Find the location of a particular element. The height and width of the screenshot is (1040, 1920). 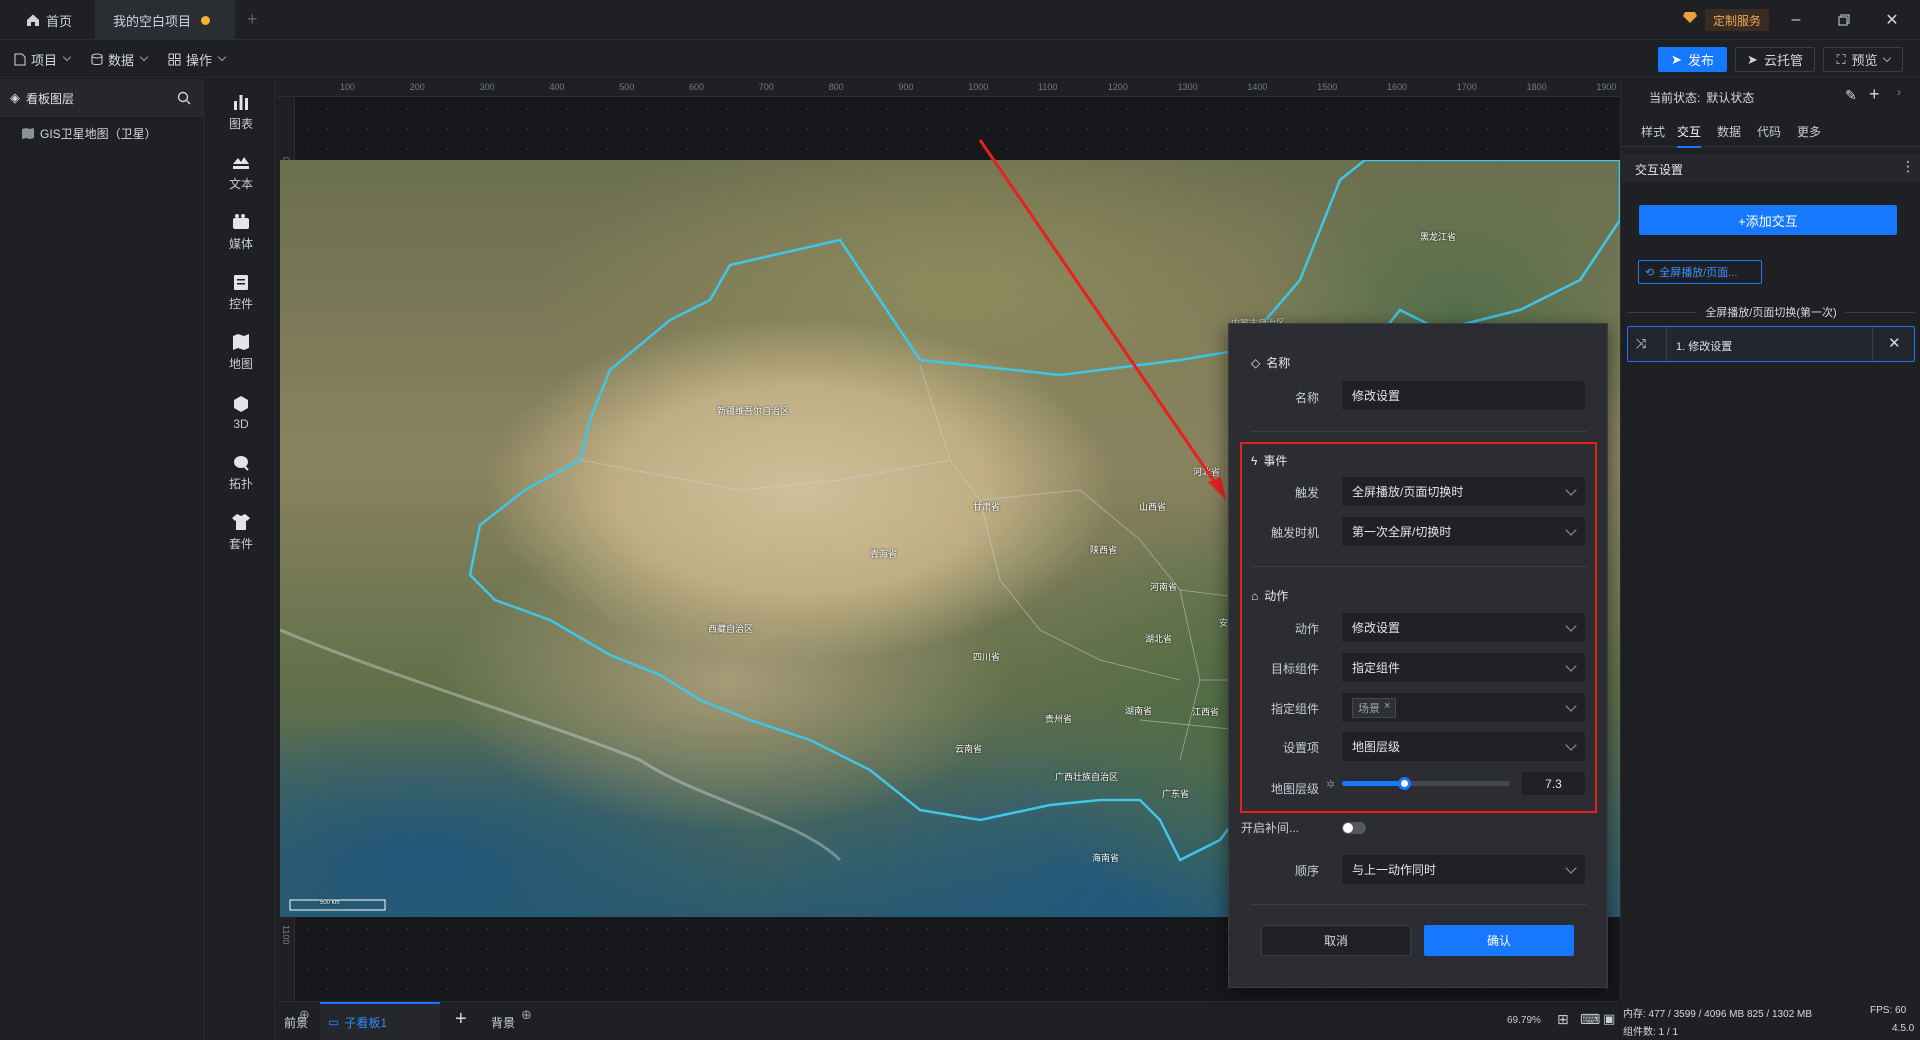

close-window-icon: ✕ is located at coordinates (1892, 20).